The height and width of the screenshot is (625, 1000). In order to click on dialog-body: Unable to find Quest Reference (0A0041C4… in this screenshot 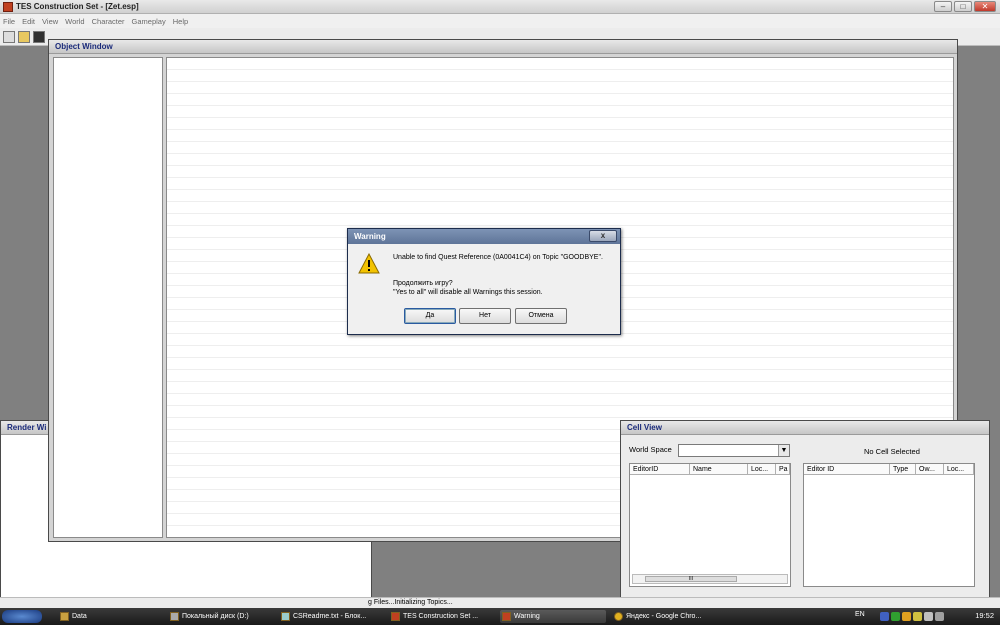, I will do `click(484, 289)`.